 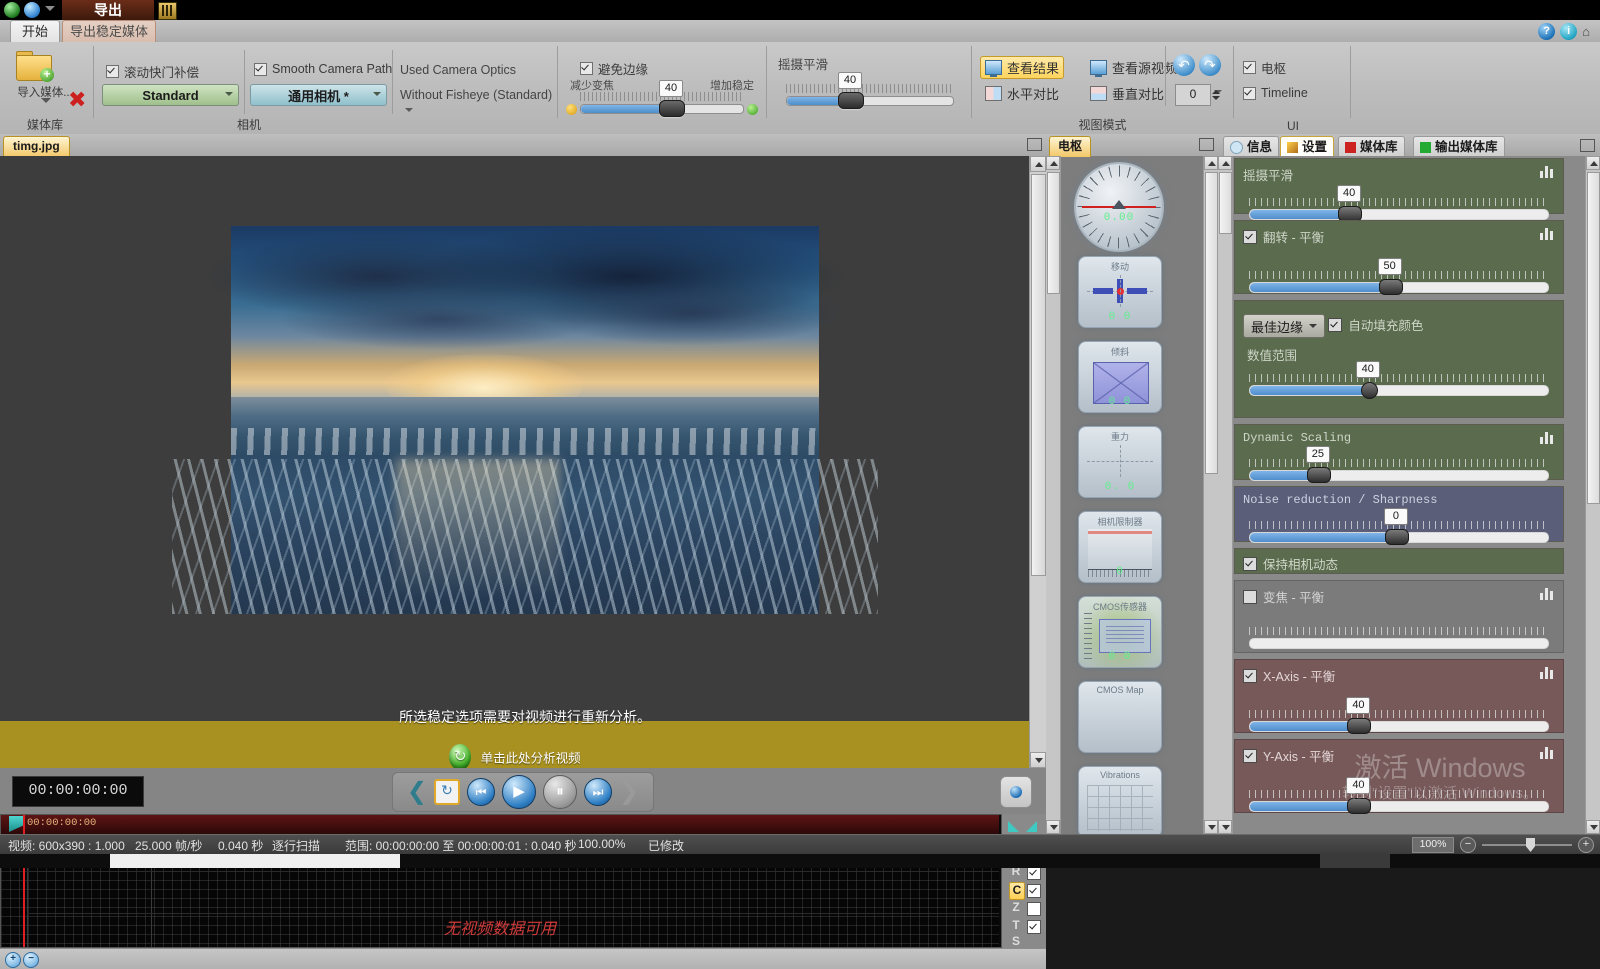 I want to click on move-gauge: 移动 0 0, so click(x=1120, y=292).